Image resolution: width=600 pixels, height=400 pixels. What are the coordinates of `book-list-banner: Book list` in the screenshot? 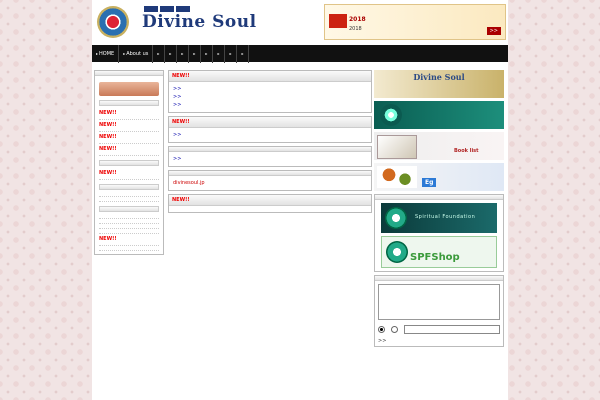 It's located at (439, 146).